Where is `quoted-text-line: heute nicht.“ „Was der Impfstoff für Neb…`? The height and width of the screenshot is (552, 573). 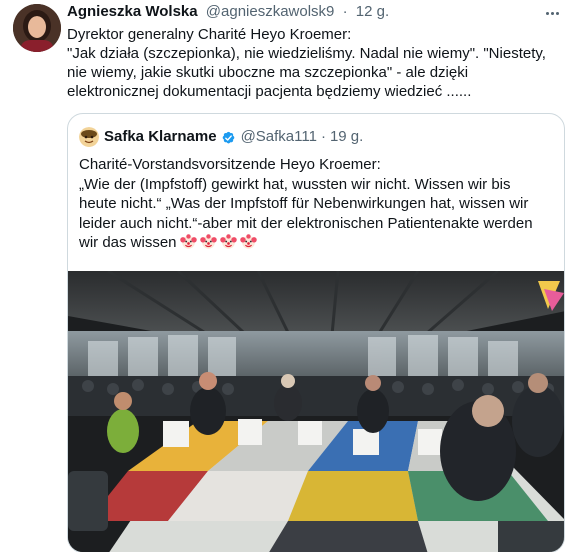
quoted-text-line: heute nicht.“ „Was der Impfstoff für Neb… is located at coordinates (304, 203).